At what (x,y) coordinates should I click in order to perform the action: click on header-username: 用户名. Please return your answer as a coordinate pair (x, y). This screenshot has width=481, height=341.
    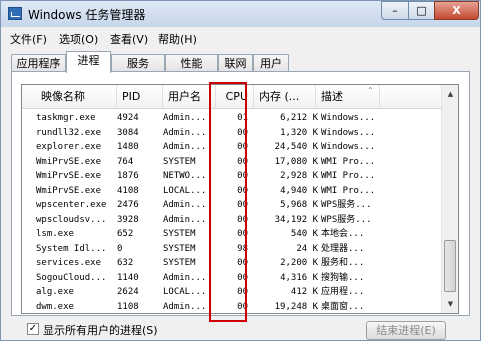
    Looking at the image, I should click on (189, 96).